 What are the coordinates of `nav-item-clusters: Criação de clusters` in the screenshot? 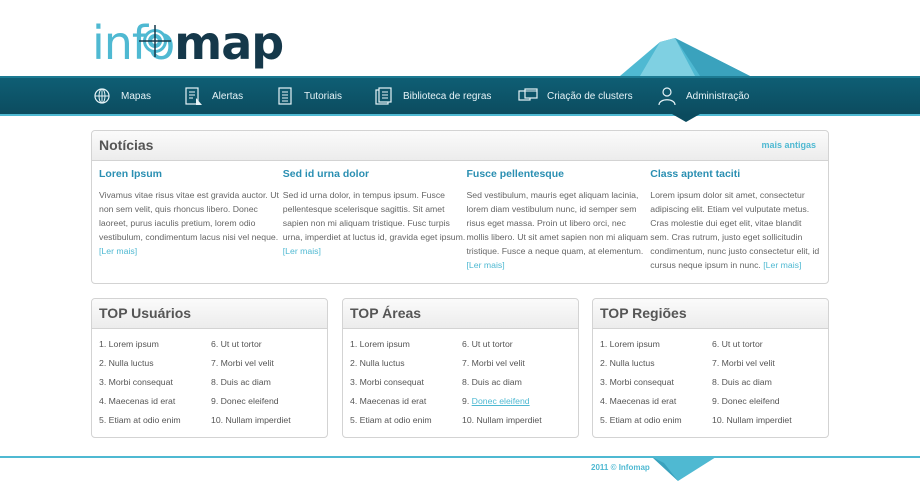 It's located at (587, 96).